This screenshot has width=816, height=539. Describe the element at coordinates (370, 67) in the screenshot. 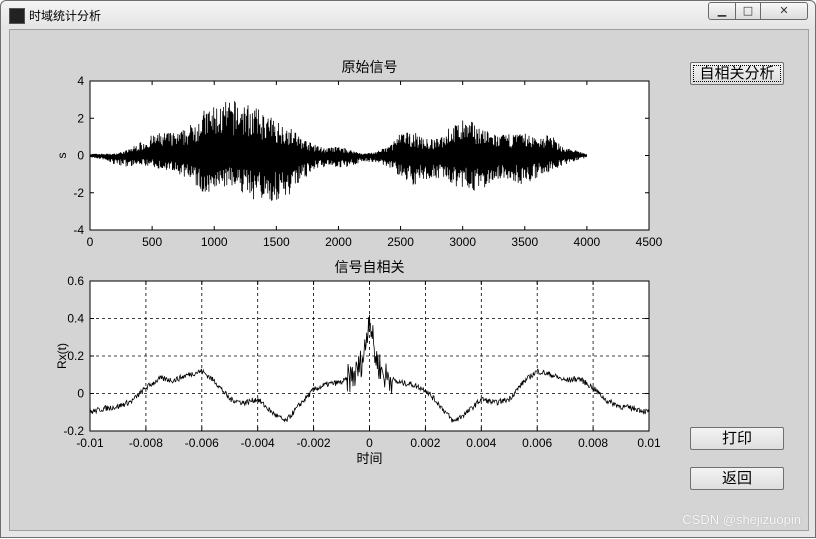

I see `chart-title: 原始信号` at that location.